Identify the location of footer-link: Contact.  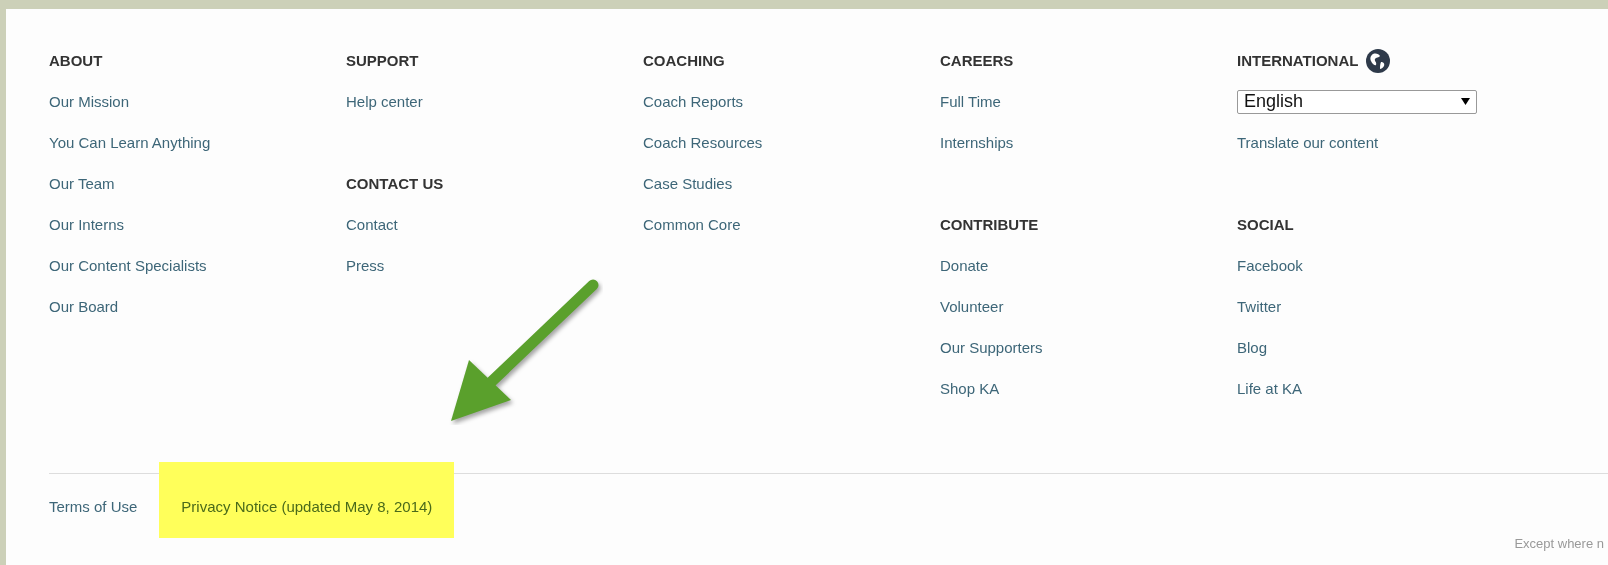
(372, 224).